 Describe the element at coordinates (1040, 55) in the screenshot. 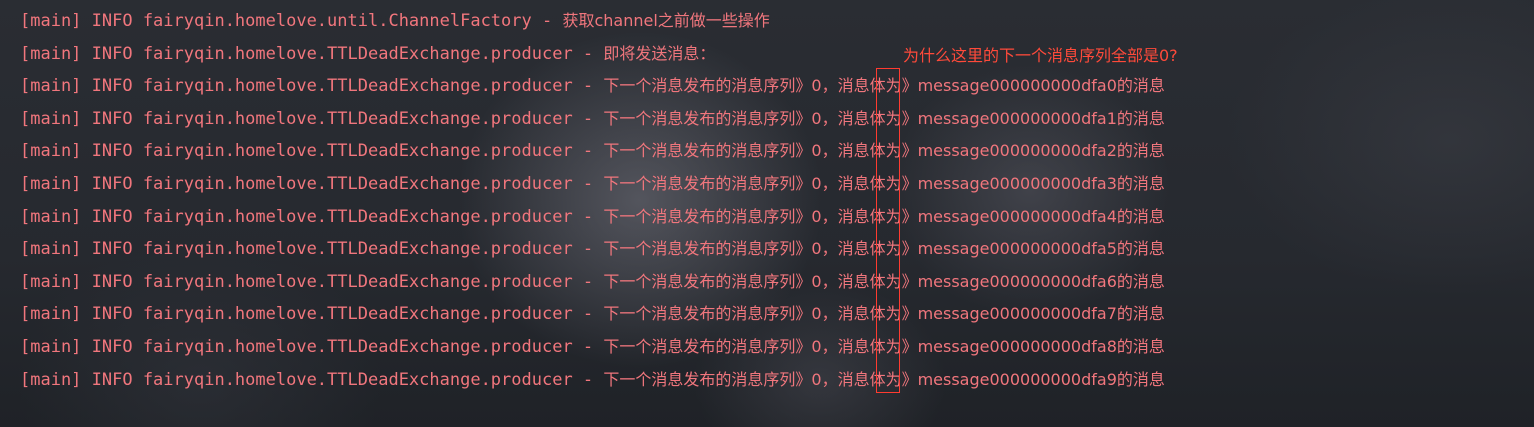

I see `annotation-question: 为什么这里的下一个消息序列全部是0?` at that location.